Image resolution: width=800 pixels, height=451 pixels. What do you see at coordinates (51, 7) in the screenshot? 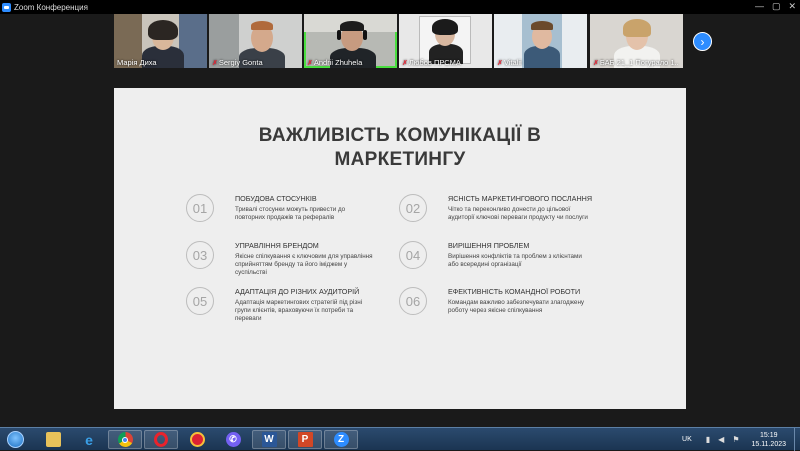
I see `window-title: Zoom Конференция` at bounding box center [51, 7].